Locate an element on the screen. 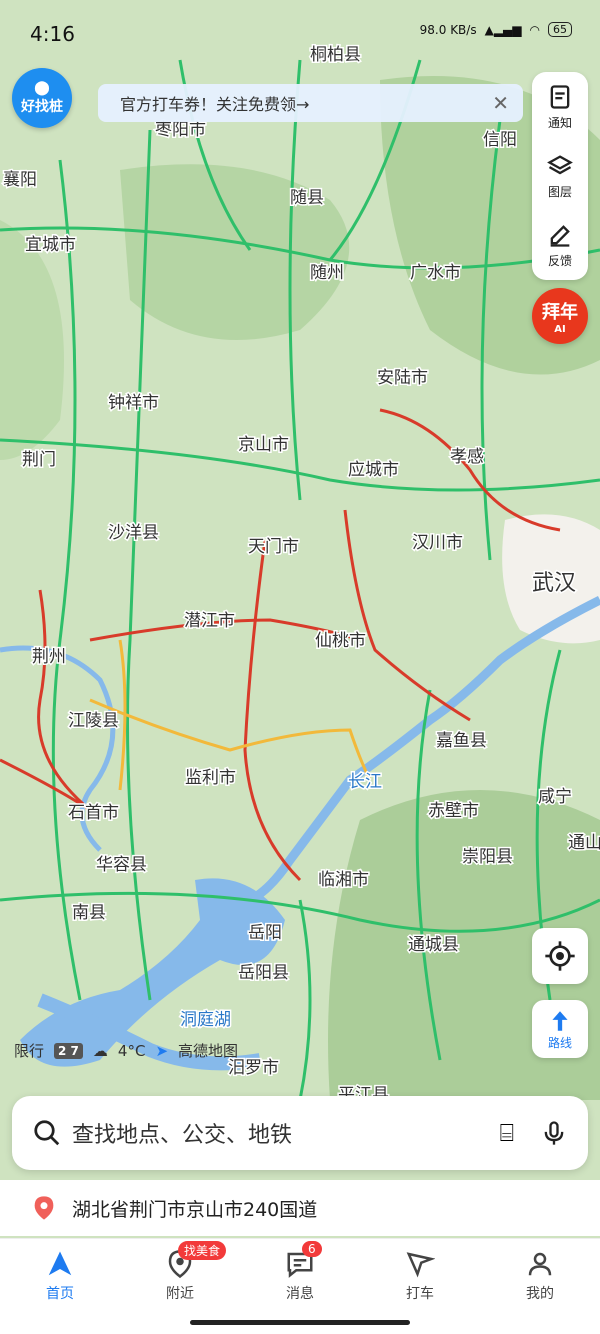 Image resolution: width=600 pixels, height=1334 pixels. home-arrow-icon is located at coordinates (60, 1263).